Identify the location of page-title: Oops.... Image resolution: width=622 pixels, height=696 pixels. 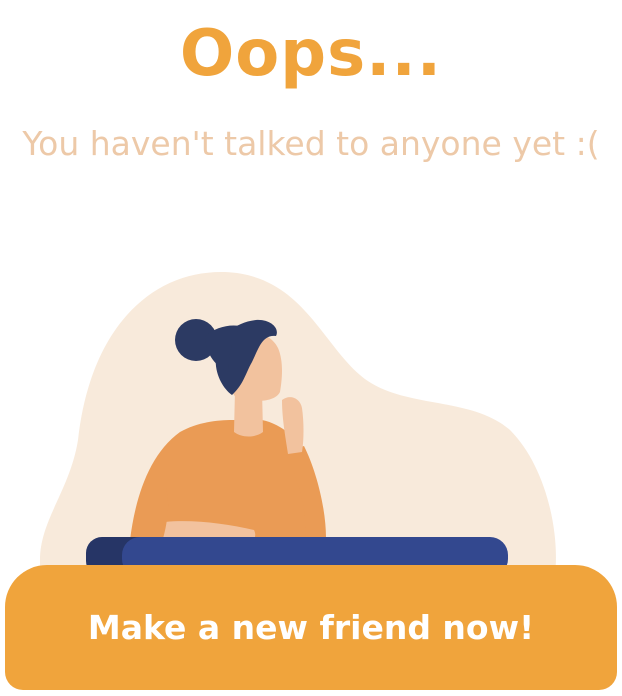
(311, 54).